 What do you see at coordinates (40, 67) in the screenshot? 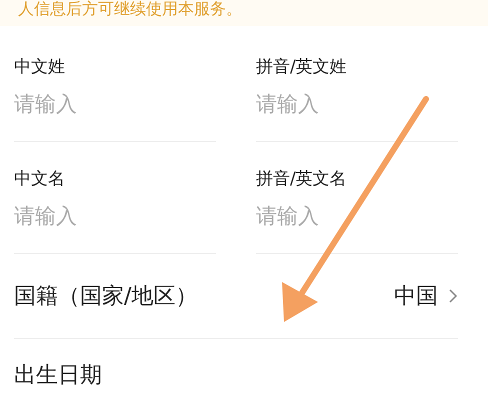
I see `field-label: 中文姓` at bounding box center [40, 67].